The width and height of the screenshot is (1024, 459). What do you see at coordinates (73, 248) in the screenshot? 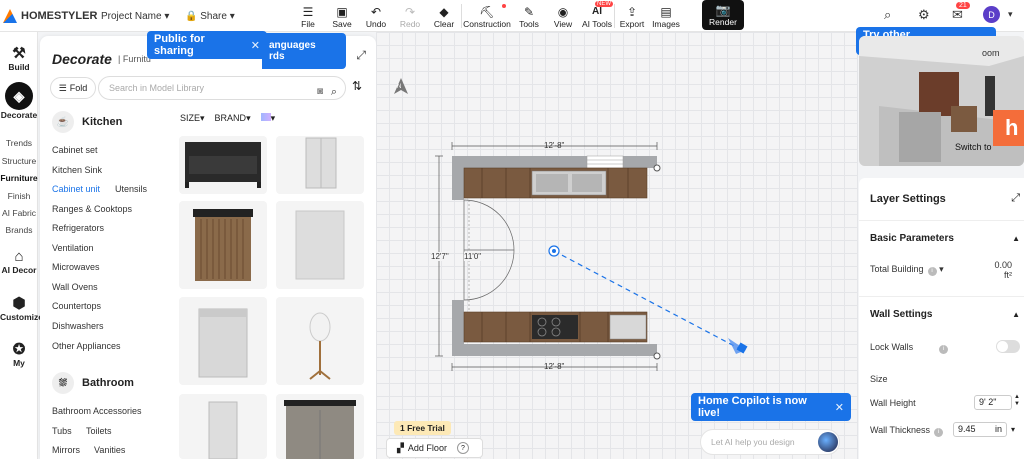
I see `category-item: Ventilation` at bounding box center [73, 248].